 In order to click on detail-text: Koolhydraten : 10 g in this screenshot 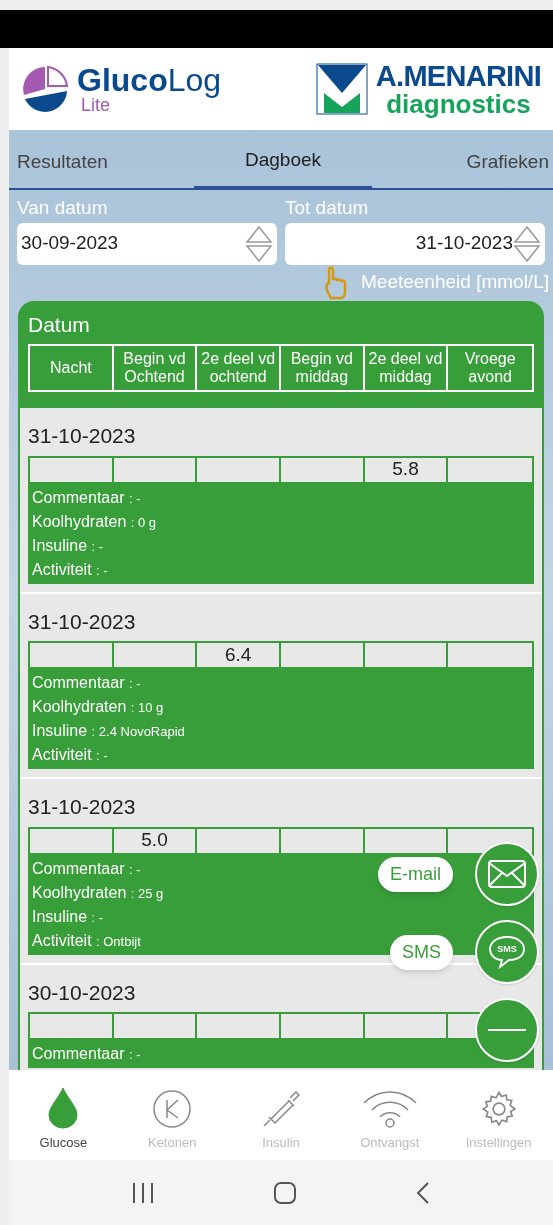, I will do `click(98, 707)`.